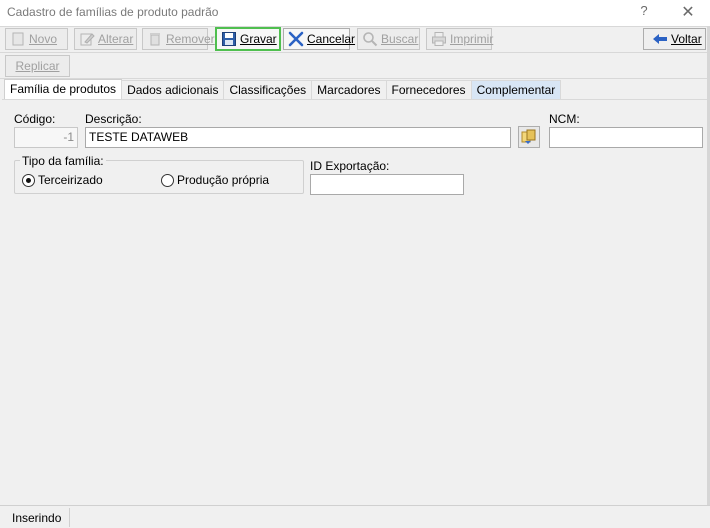 This screenshot has width=710, height=528. What do you see at coordinates (190, 39) in the screenshot?
I see `remover-label: Remover` at bounding box center [190, 39].